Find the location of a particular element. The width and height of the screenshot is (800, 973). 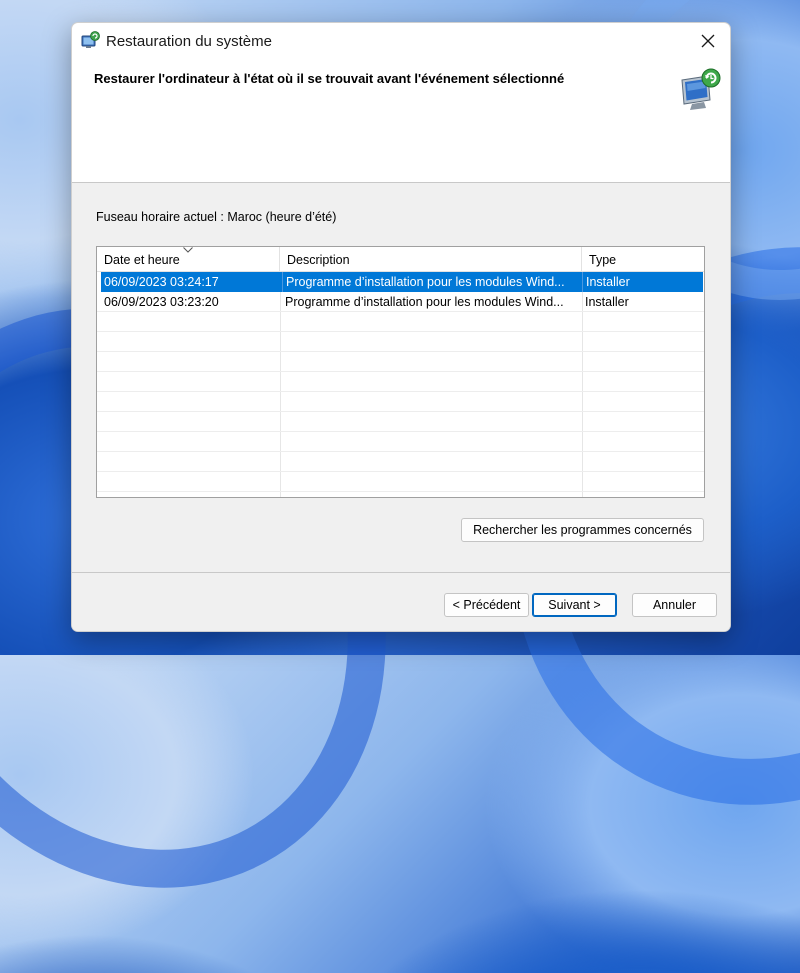

footer-area: < Précédent Suivant > Annuler is located at coordinates (401, 601).